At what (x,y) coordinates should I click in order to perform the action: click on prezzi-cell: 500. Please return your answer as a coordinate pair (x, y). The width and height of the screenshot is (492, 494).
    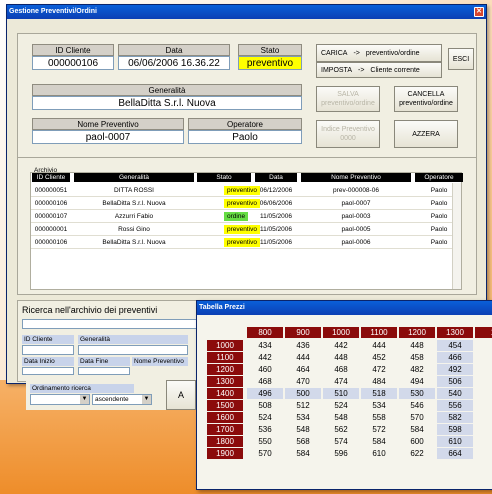
    Looking at the image, I should click on (303, 393).